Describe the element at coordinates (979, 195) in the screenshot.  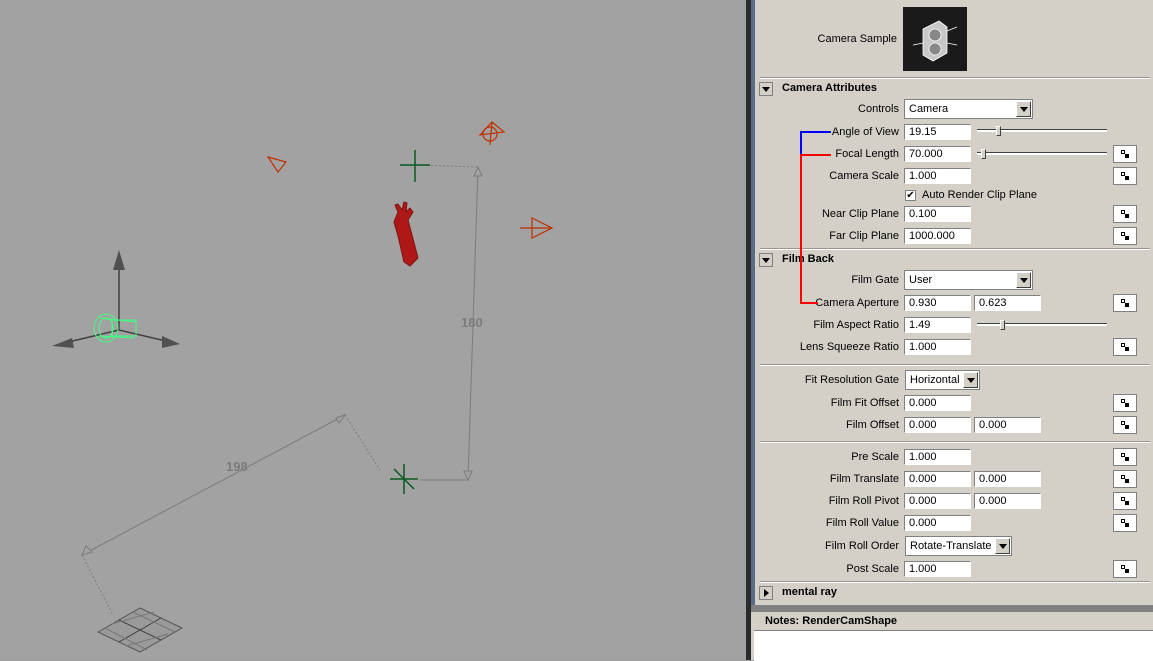
I see `auto-render-label: Auto Render Clip Plane` at that location.